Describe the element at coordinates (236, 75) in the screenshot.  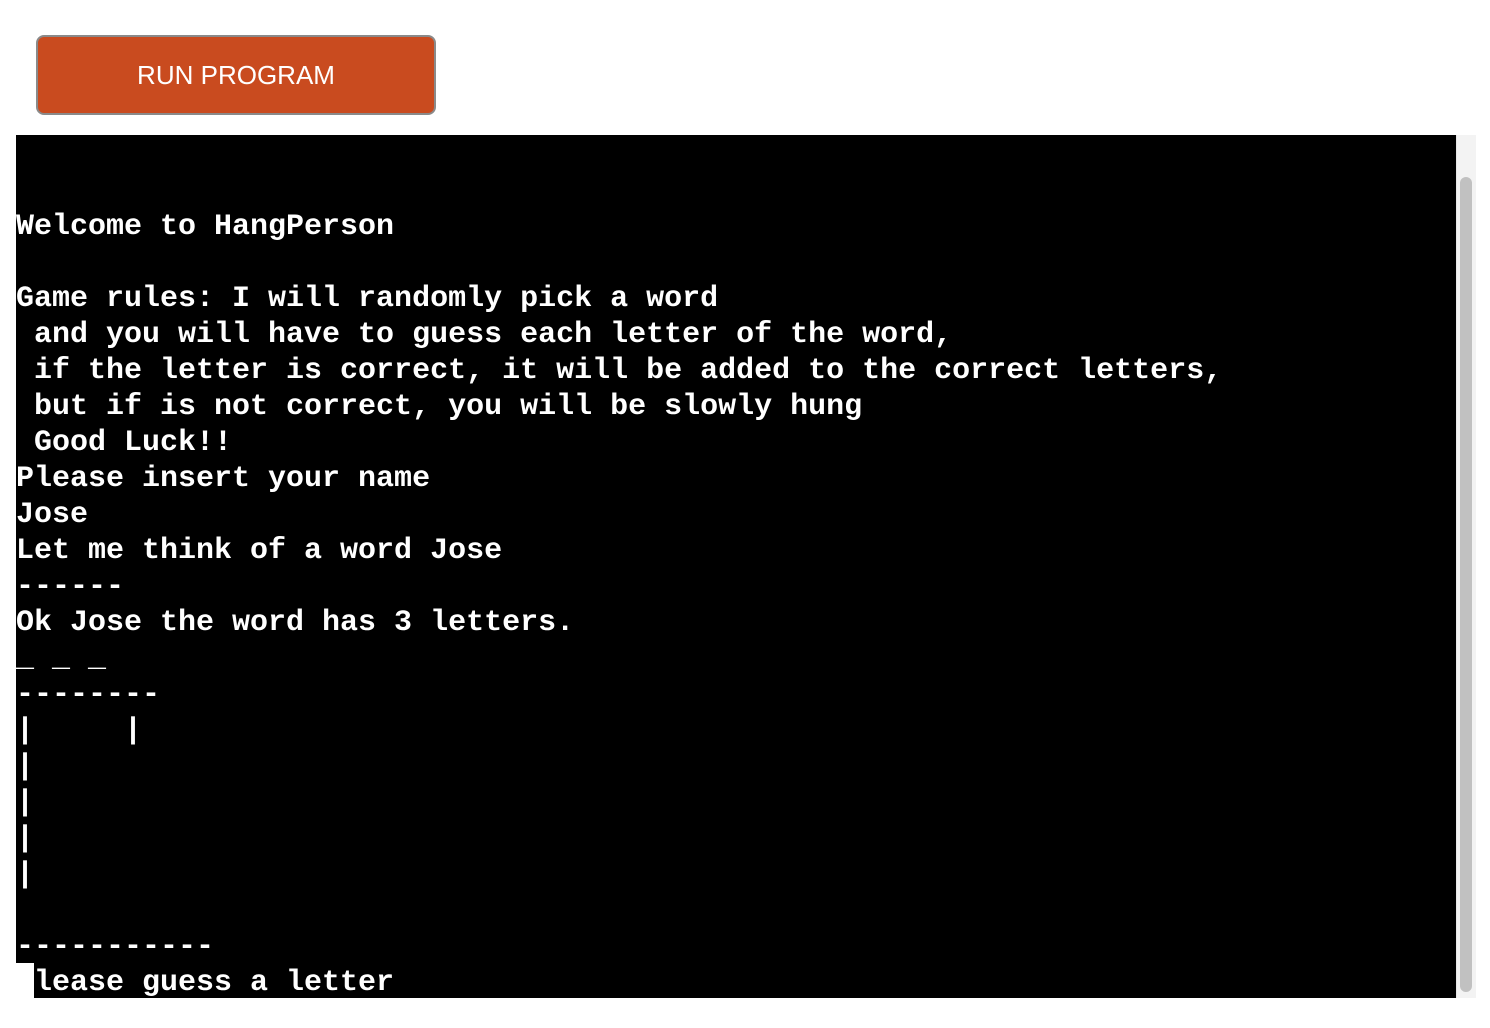
I see `run-program-button: RUN PROGRAM` at that location.